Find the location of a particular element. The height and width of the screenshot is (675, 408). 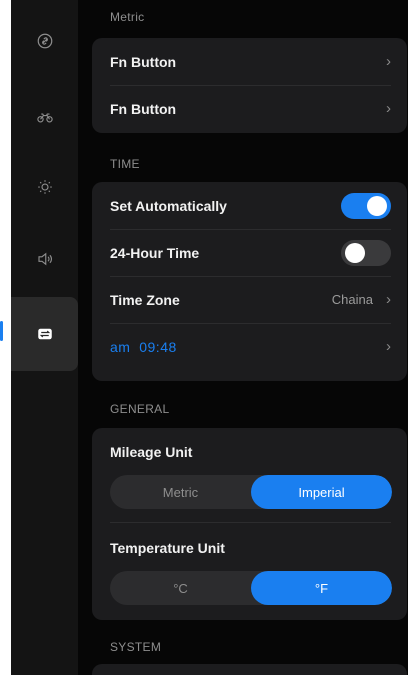

mileage-option-metric: Metric is located at coordinates (180, 492).